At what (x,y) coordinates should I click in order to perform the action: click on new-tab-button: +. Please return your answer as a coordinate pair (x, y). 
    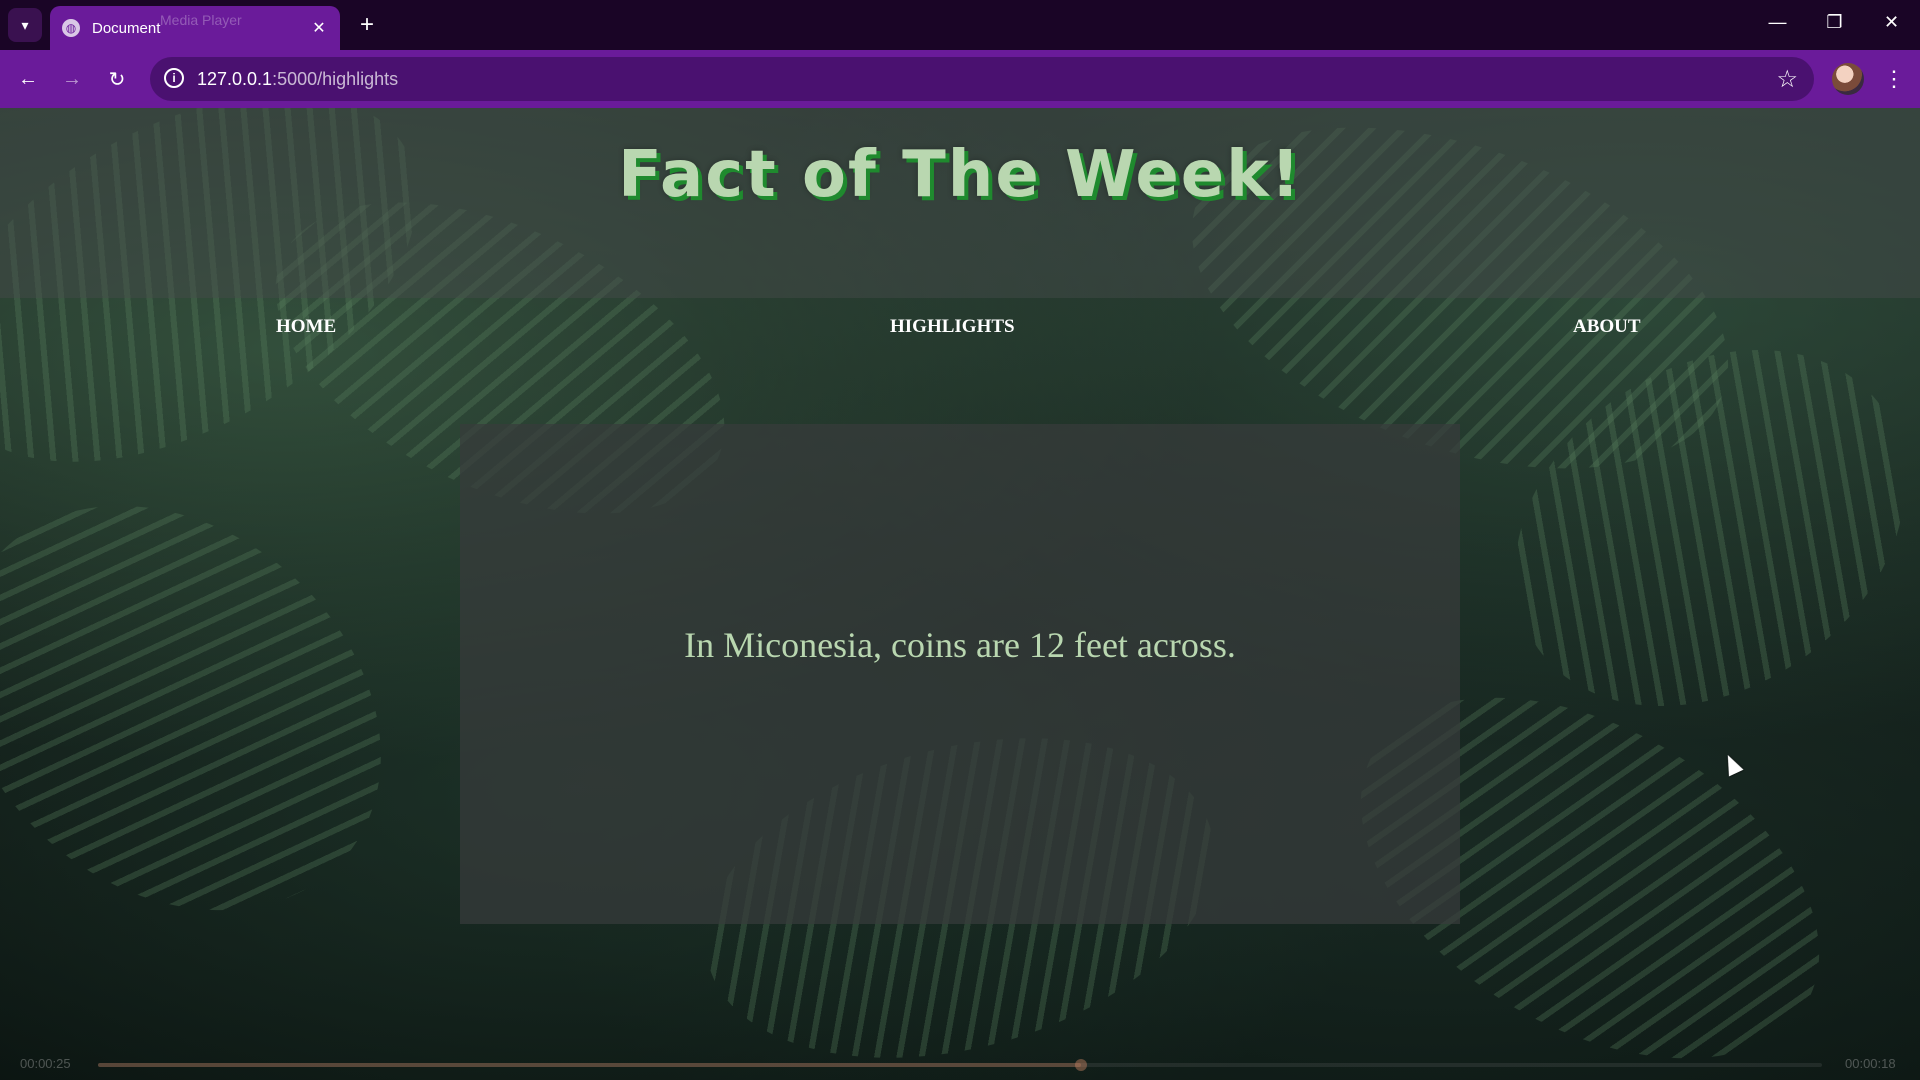
    Looking at the image, I should click on (367, 25).